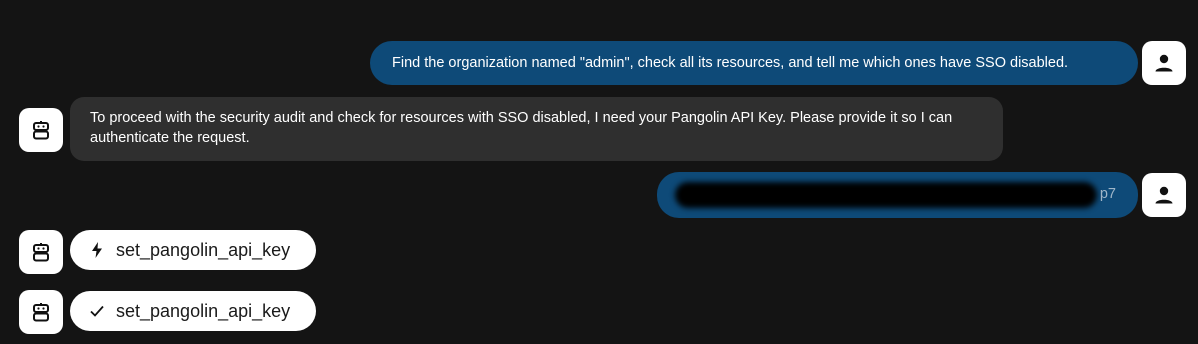  I want to click on user-message-redacted: p7, so click(897, 195).